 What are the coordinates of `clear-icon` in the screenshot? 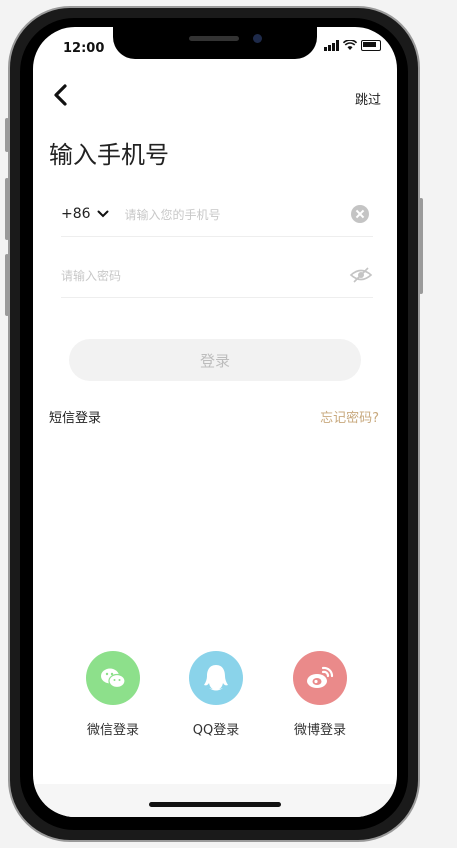 It's located at (360, 214).